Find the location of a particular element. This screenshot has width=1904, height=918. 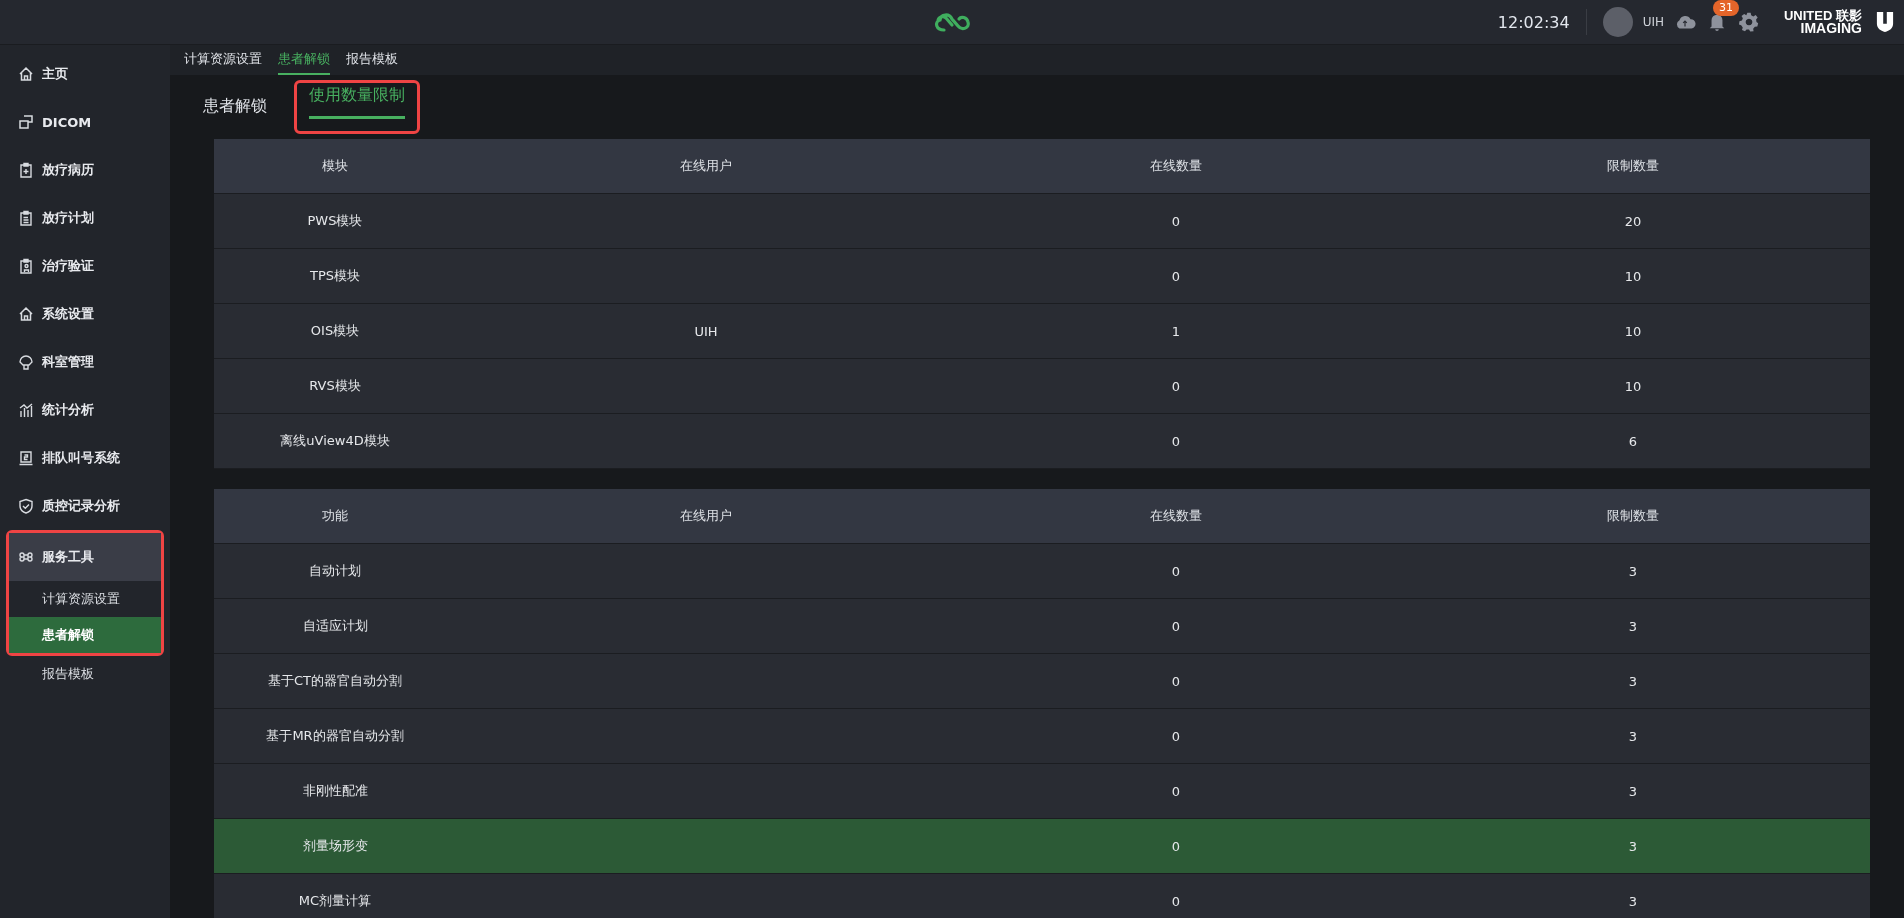

table-row: 基于MR的器官自动分割 0 3 is located at coordinates (1042, 736).